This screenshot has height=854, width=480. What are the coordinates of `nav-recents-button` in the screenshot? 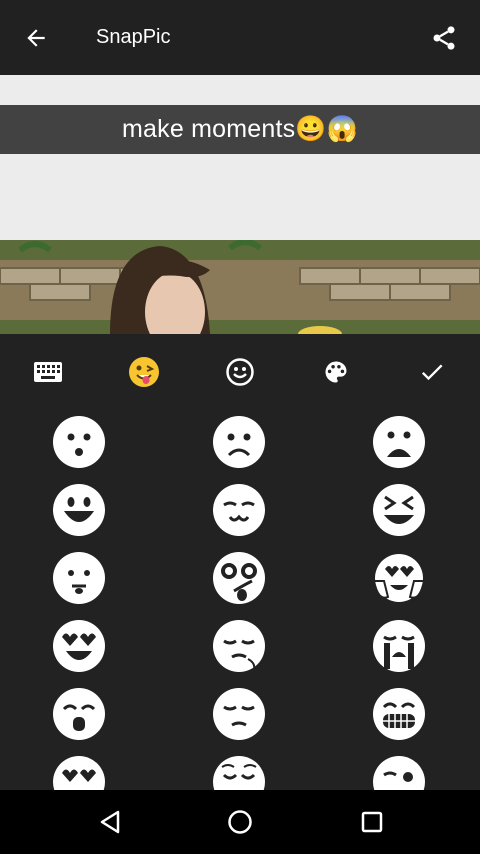 It's located at (372, 822).